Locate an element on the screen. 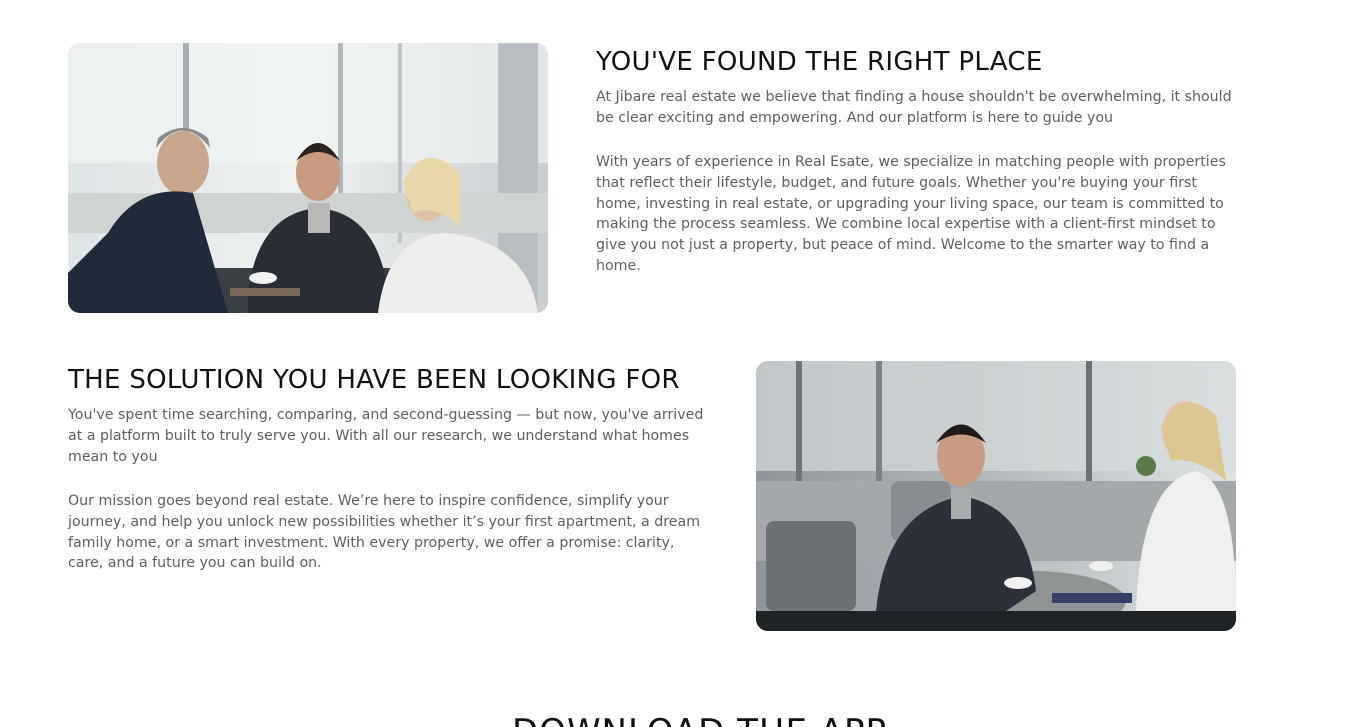 Image resolution: width=1365 pixels, height=727 pixels. section-title-right-place: YOU'VE FOUND THE RIGHT PLACE is located at coordinates (819, 62).